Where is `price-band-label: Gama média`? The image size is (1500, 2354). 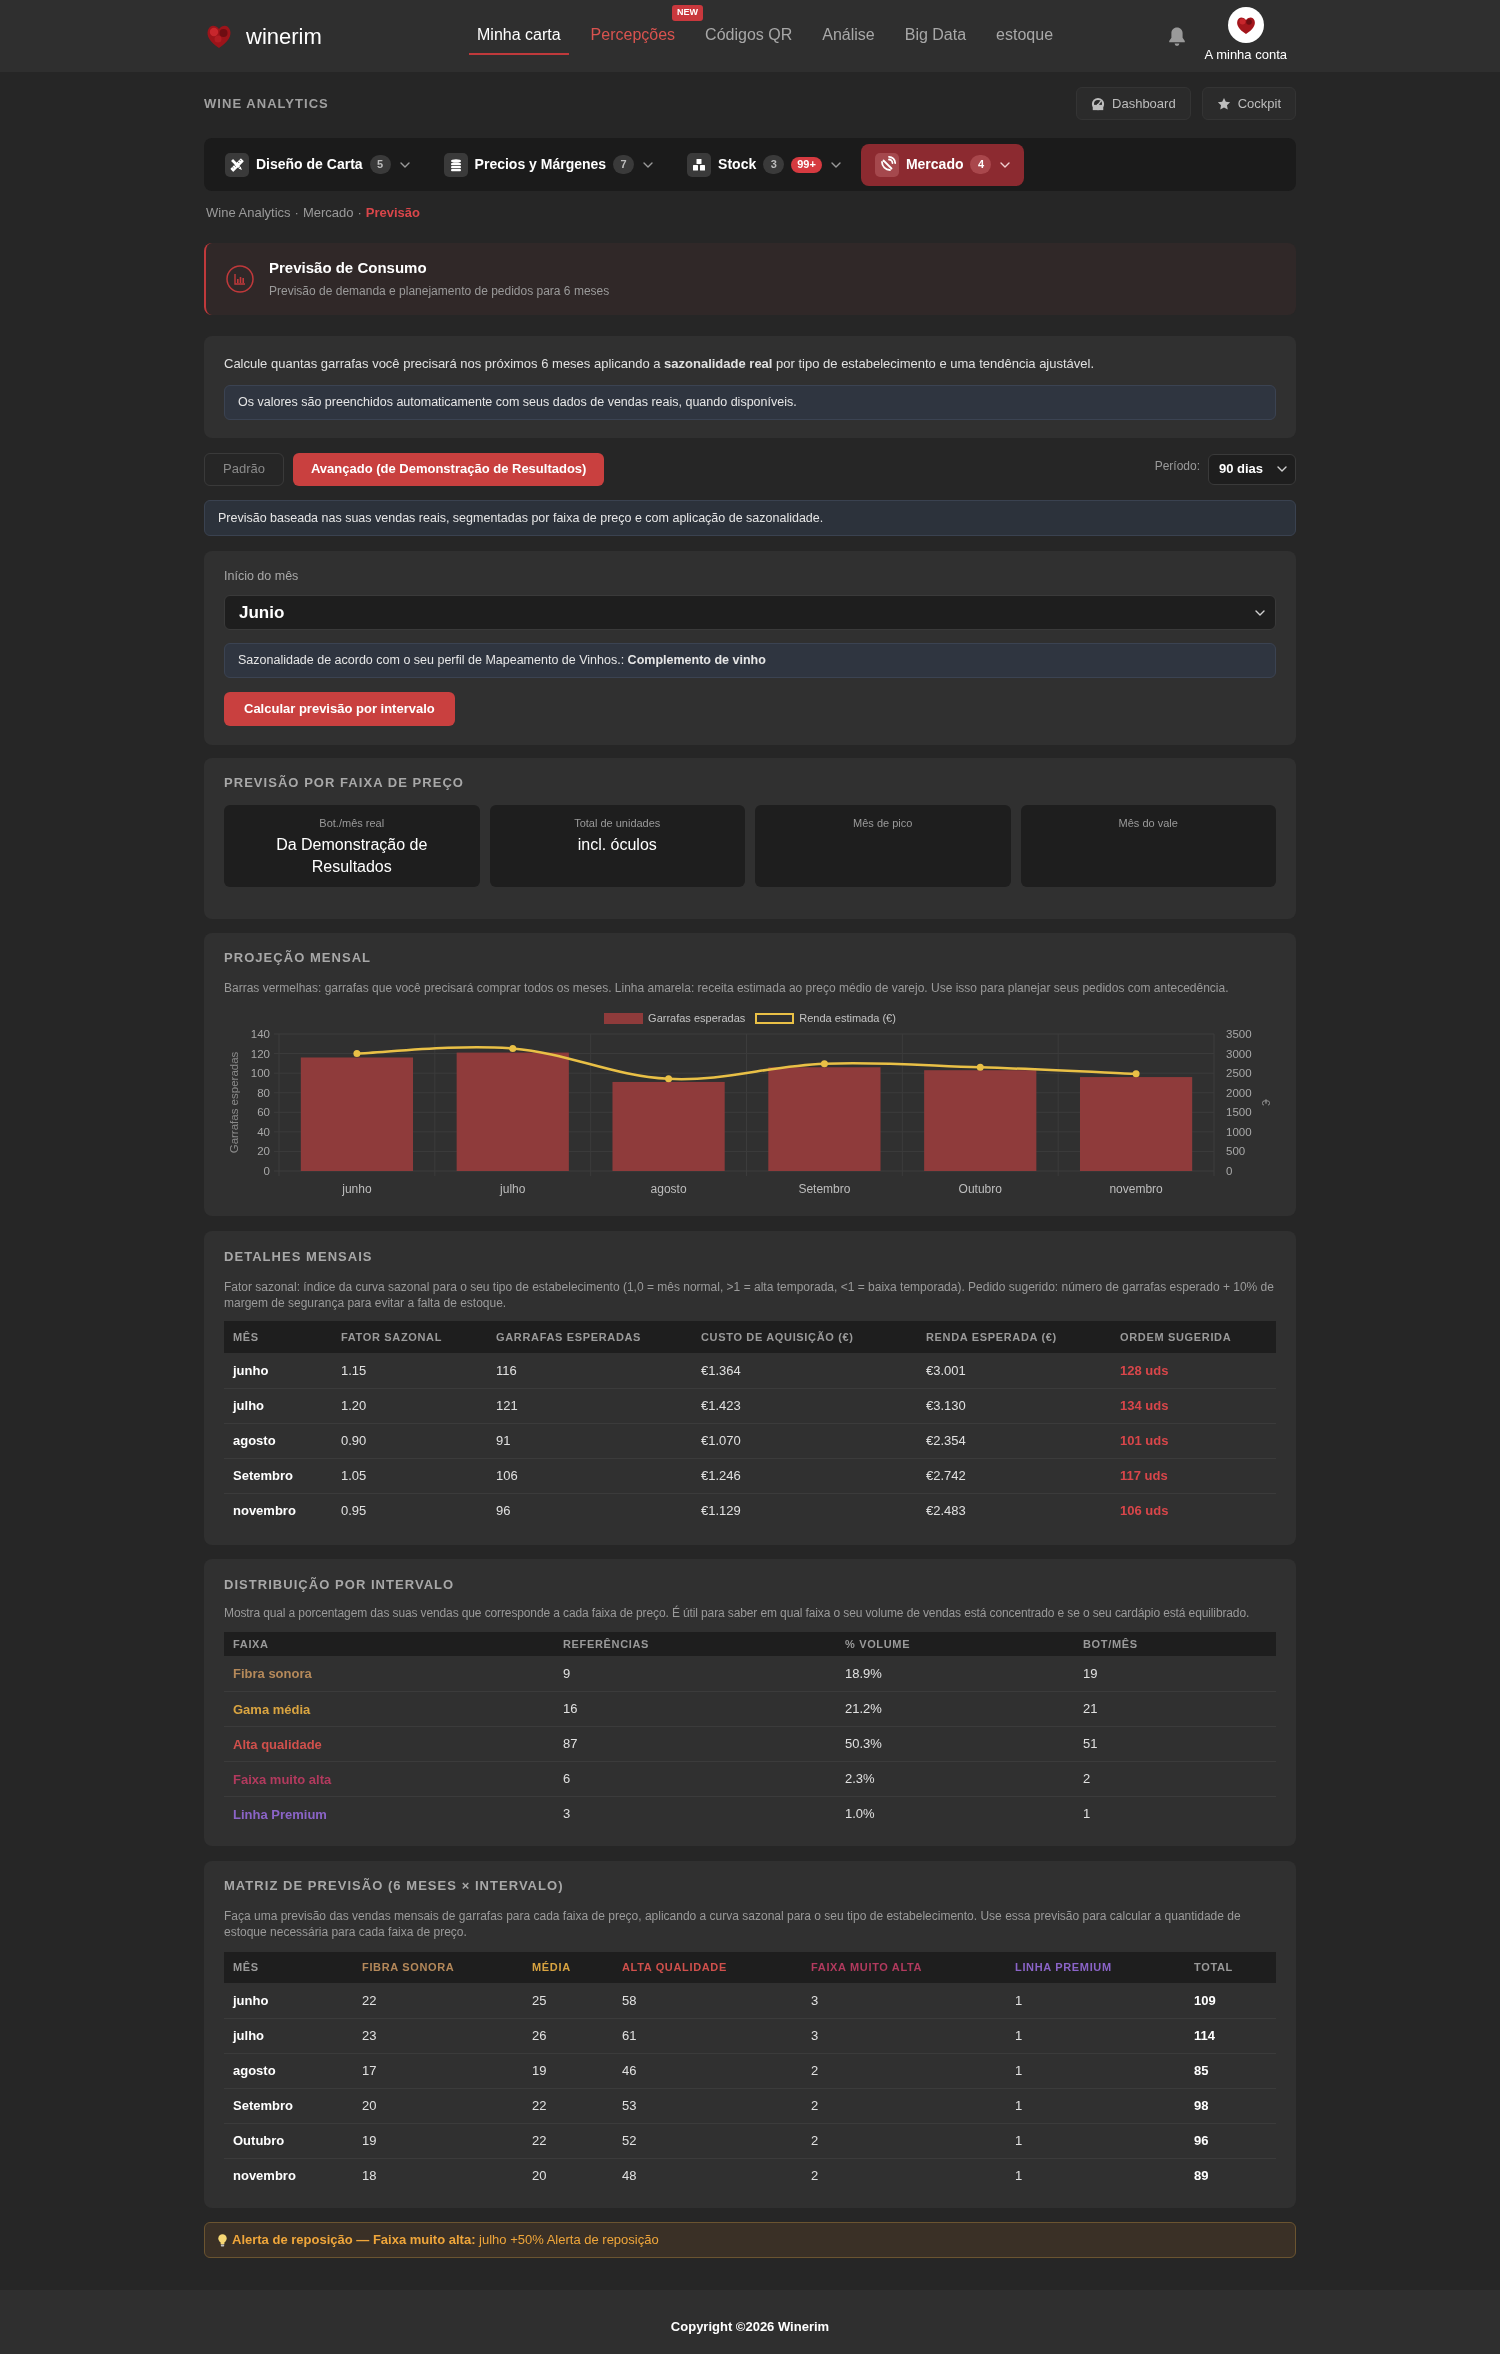 price-band-label: Gama média is located at coordinates (272, 1709).